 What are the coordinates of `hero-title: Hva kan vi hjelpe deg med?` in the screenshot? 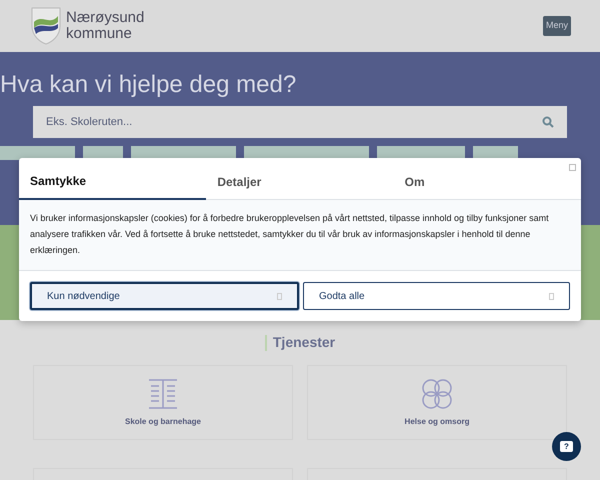 It's located at (149, 85).